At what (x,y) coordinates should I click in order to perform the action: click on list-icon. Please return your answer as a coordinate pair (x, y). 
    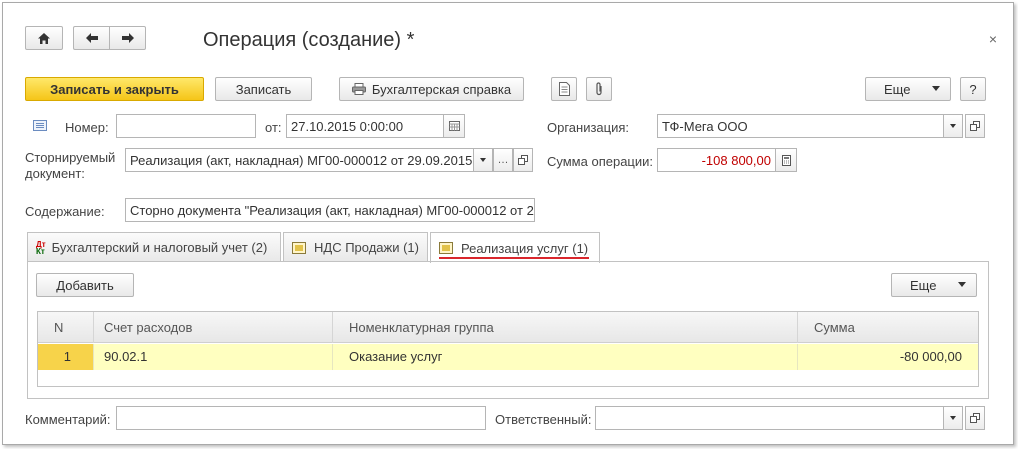
    Looking at the image, I should click on (40, 125).